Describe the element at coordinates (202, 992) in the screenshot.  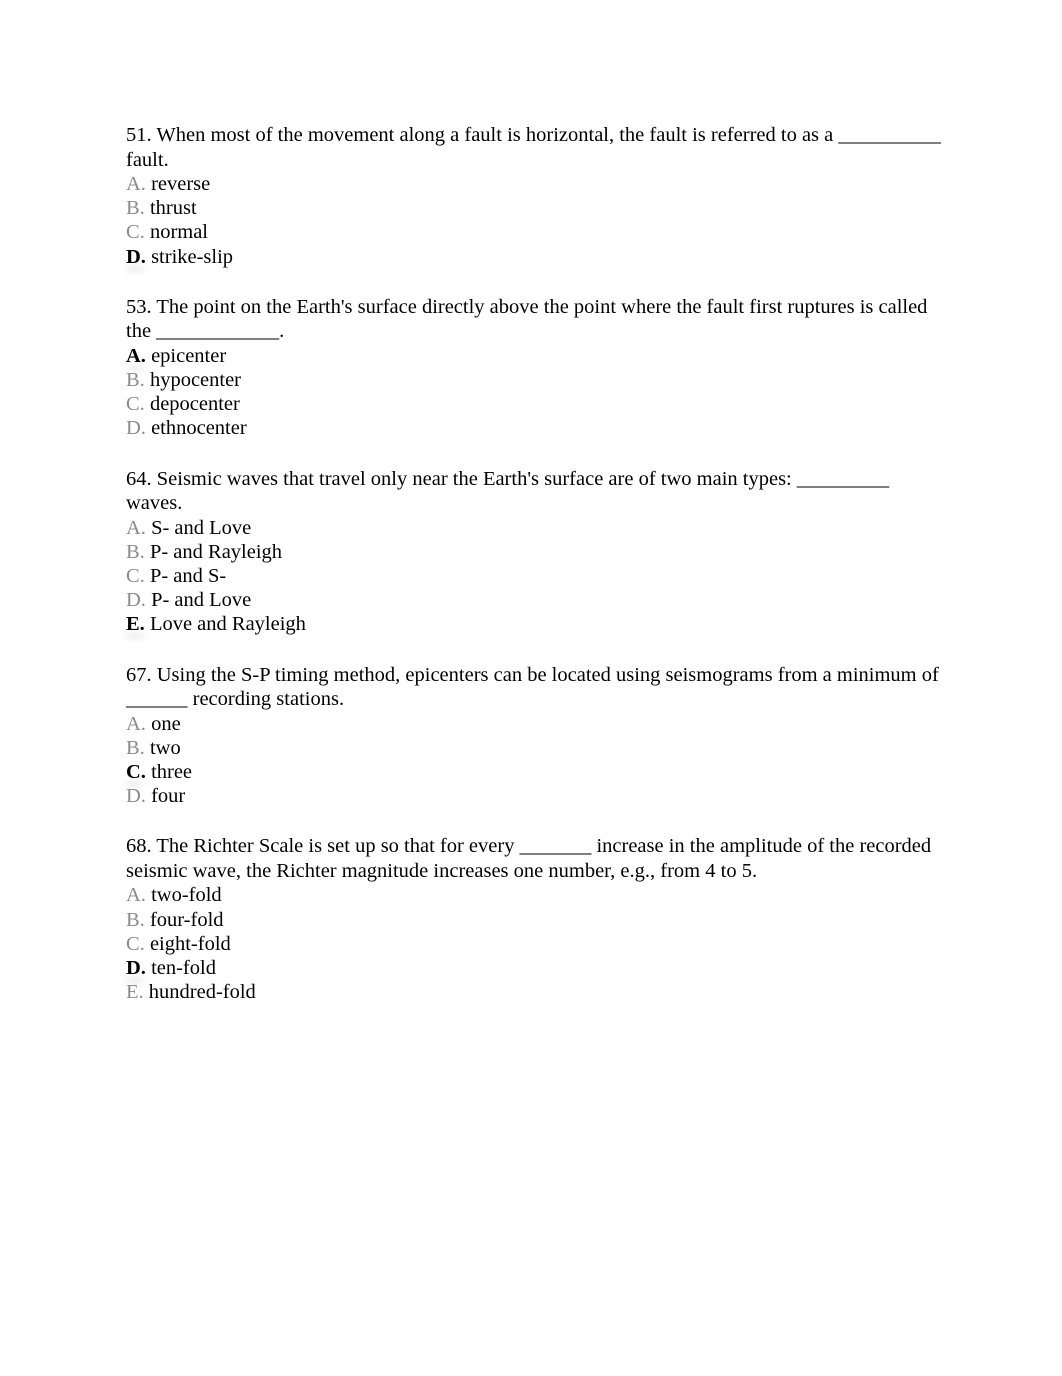
I see `option-text: hundred-fold` at that location.